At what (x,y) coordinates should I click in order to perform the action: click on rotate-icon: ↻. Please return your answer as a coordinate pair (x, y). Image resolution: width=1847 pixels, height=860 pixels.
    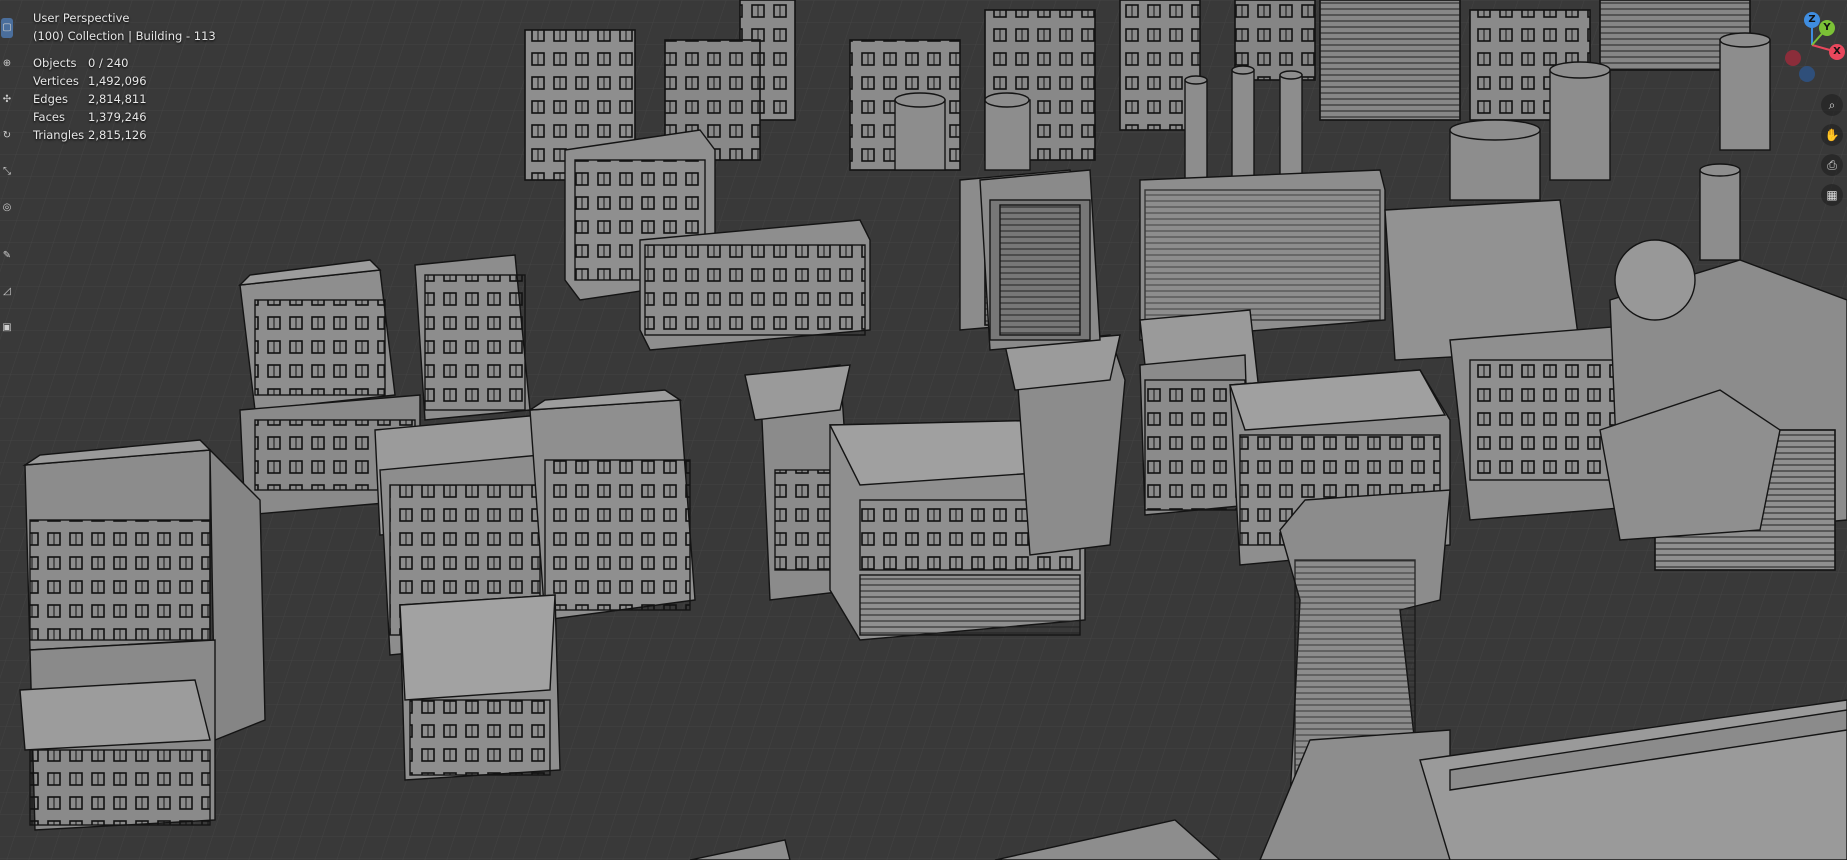
    Looking at the image, I should click on (7, 136).